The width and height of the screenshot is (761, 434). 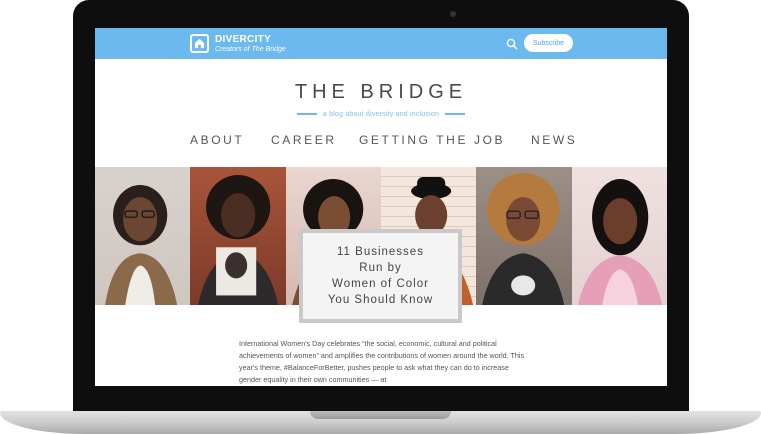 What do you see at coordinates (453, 14) in the screenshot?
I see `camera-icon` at bounding box center [453, 14].